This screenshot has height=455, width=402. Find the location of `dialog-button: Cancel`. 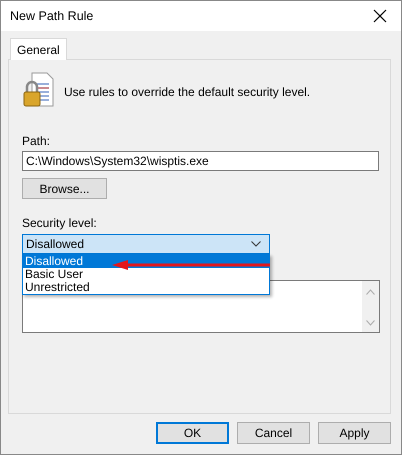

dialog-button: Cancel is located at coordinates (273, 433).